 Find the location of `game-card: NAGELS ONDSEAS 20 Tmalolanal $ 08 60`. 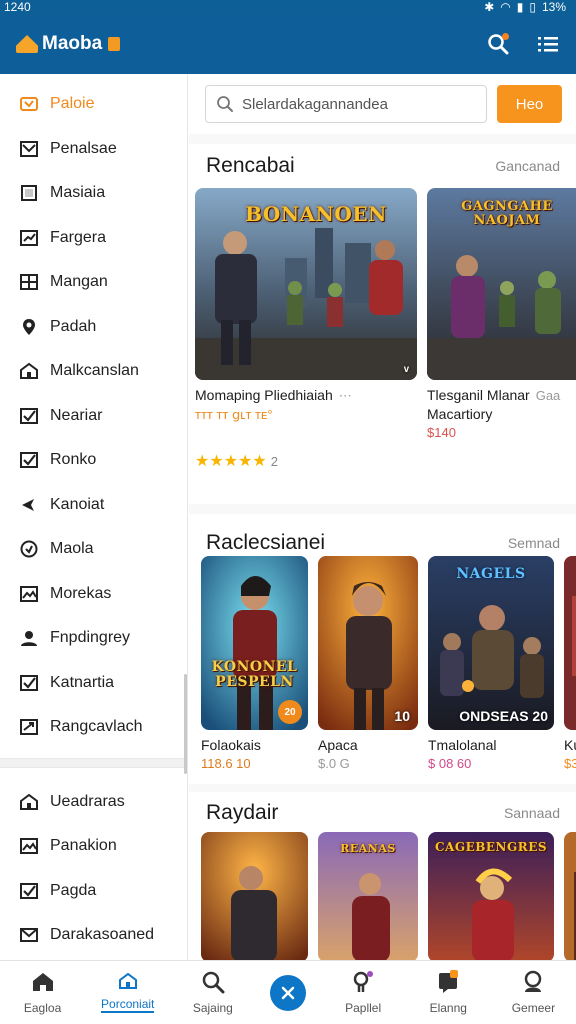

game-card: NAGELS ONDSEAS 20 Tmalolanal $ 08 60 is located at coordinates (491, 663).